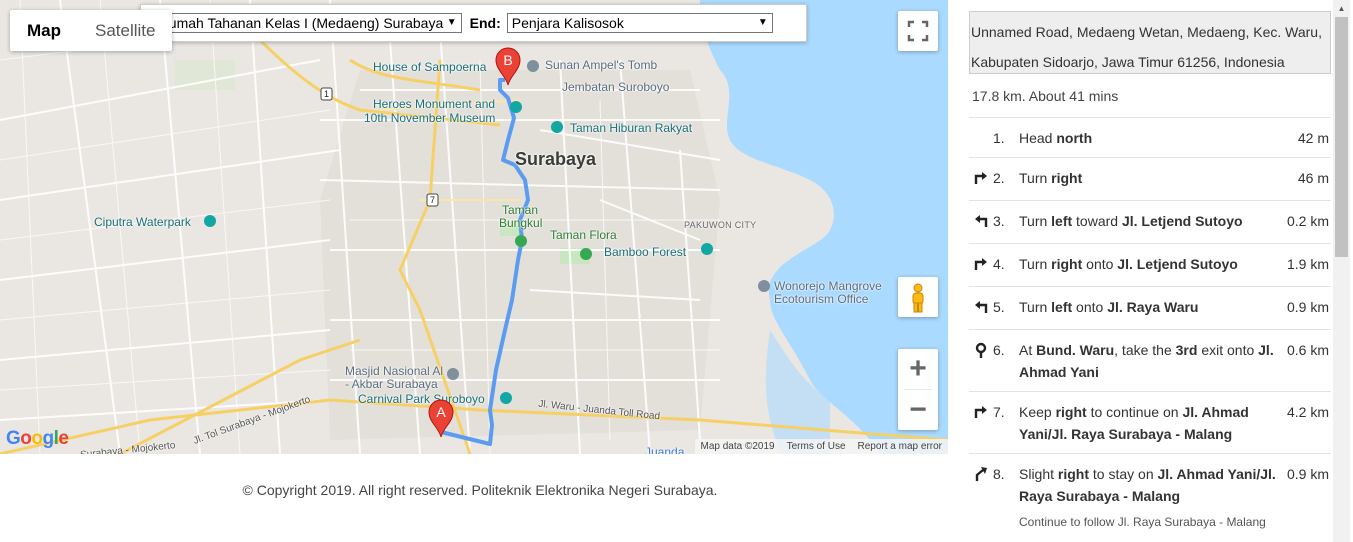  I want to click on marker-a: A, so click(441, 418).